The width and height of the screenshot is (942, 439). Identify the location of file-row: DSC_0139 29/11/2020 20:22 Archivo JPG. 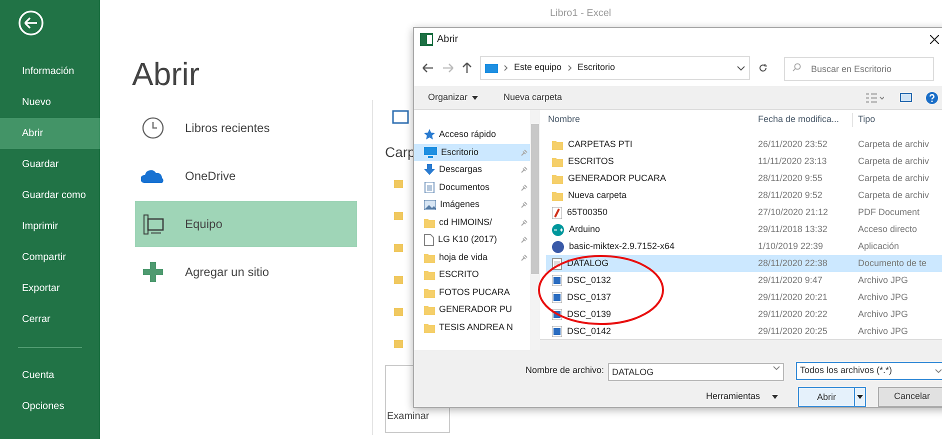
(744, 314).